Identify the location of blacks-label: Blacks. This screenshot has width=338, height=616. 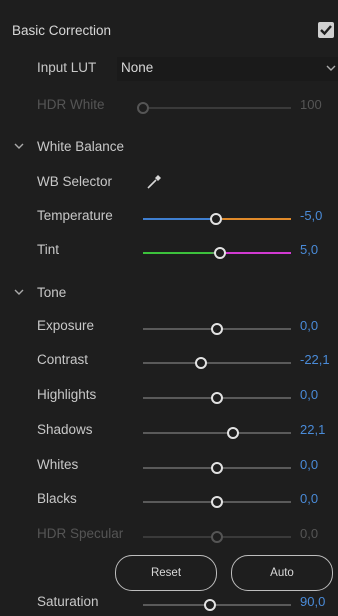
(57, 498).